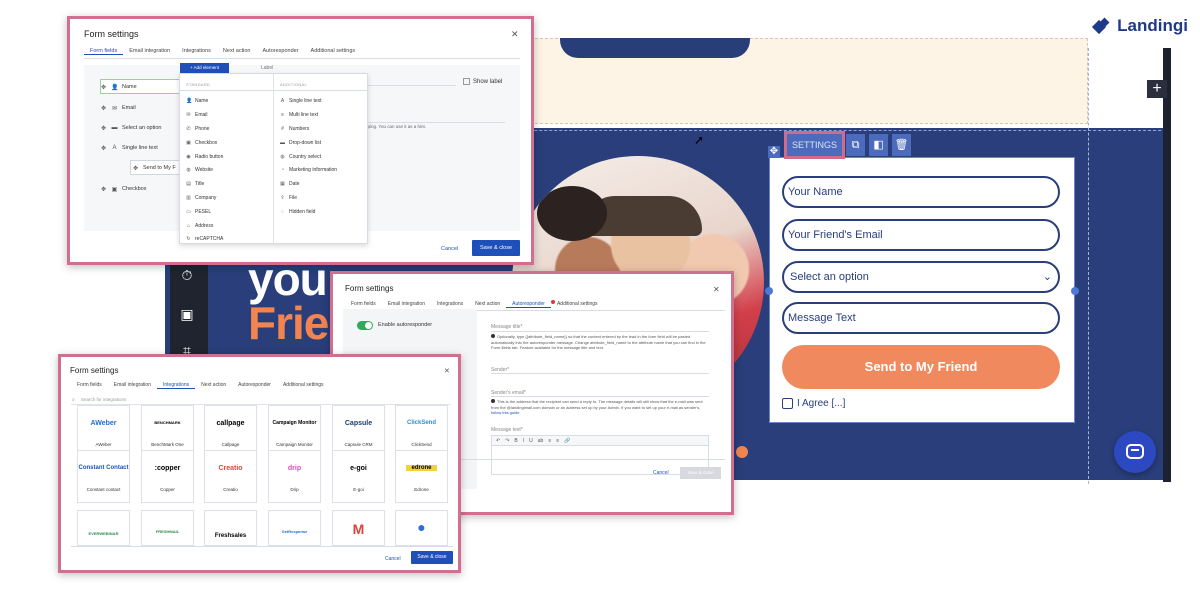 This screenshot has width=1200, height=614. What do you see at coordinates (1135, 452) in the screenshot?
I see `chat-button` at bounding box center [1135, 452].